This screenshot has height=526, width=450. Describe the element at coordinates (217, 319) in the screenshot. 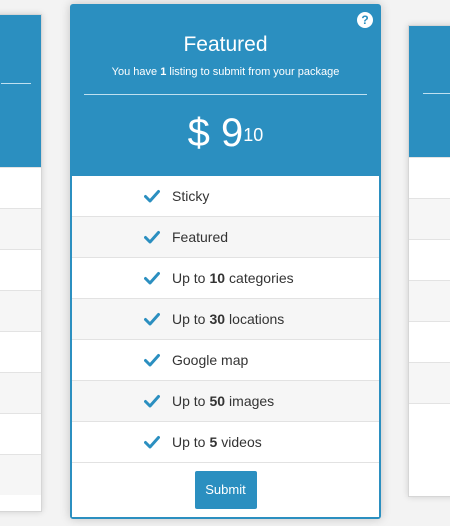

I see `feature-count: 30` at that location.